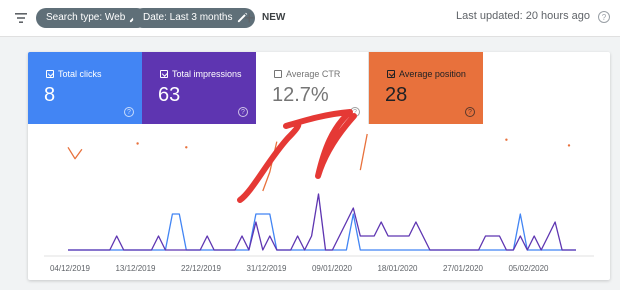  I want to click on plus-icon: +, so click(249, 18).